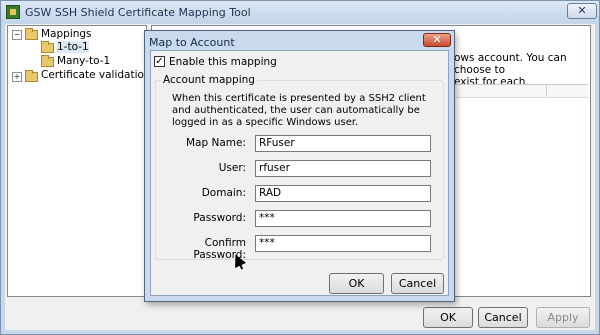 This screenshot has width=600, height=335. I want to click on tree-item-1-to-1: 1-to-1, so click(73, 47).